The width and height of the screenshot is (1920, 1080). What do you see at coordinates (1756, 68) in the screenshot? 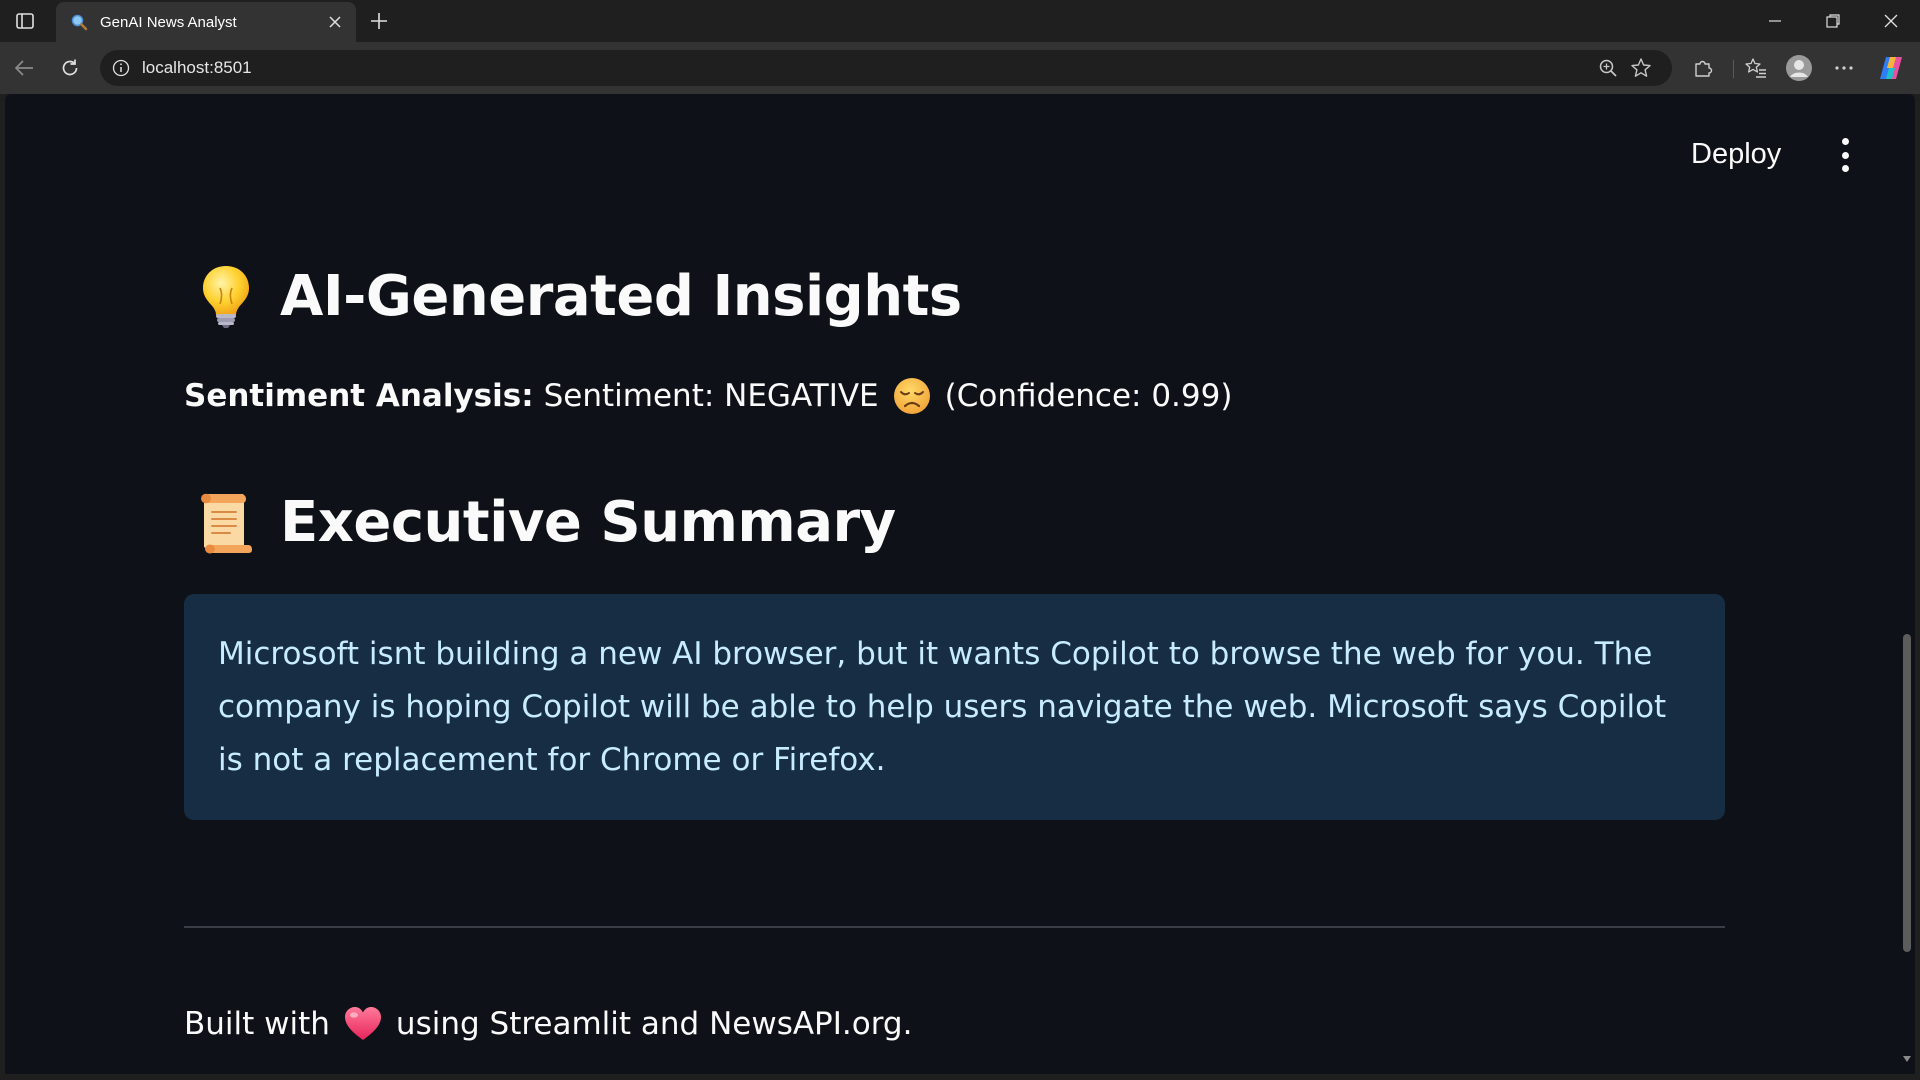
I see `favorites-list-icon` at bounding box center [1756, 68].